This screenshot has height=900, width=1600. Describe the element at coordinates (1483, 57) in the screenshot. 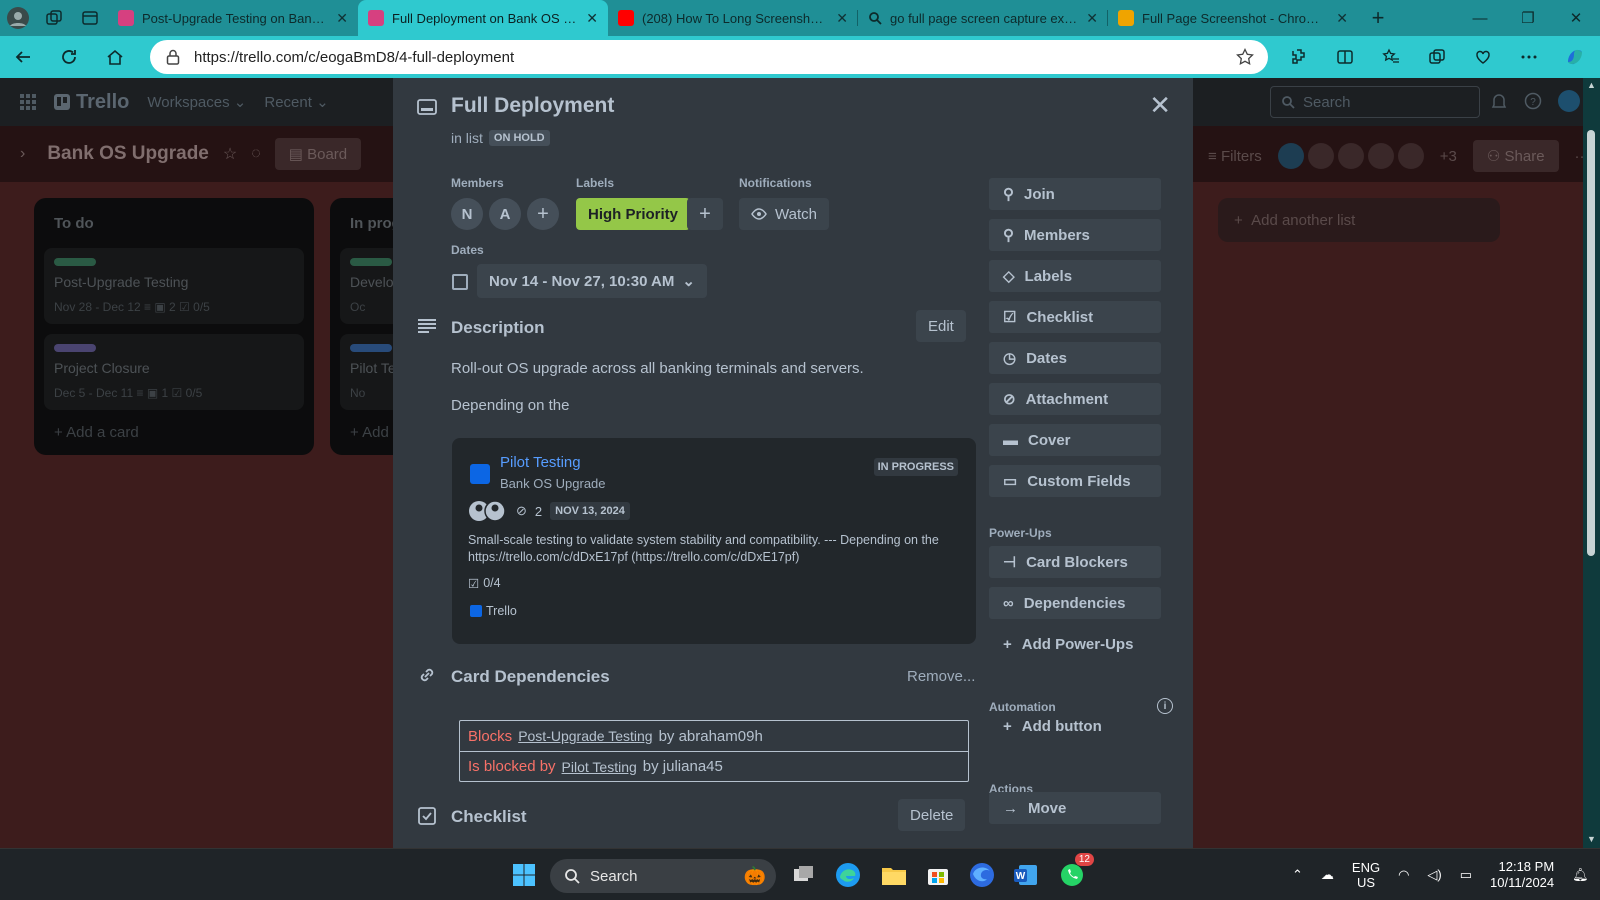

I see `browser-essentials-icon` at that location.